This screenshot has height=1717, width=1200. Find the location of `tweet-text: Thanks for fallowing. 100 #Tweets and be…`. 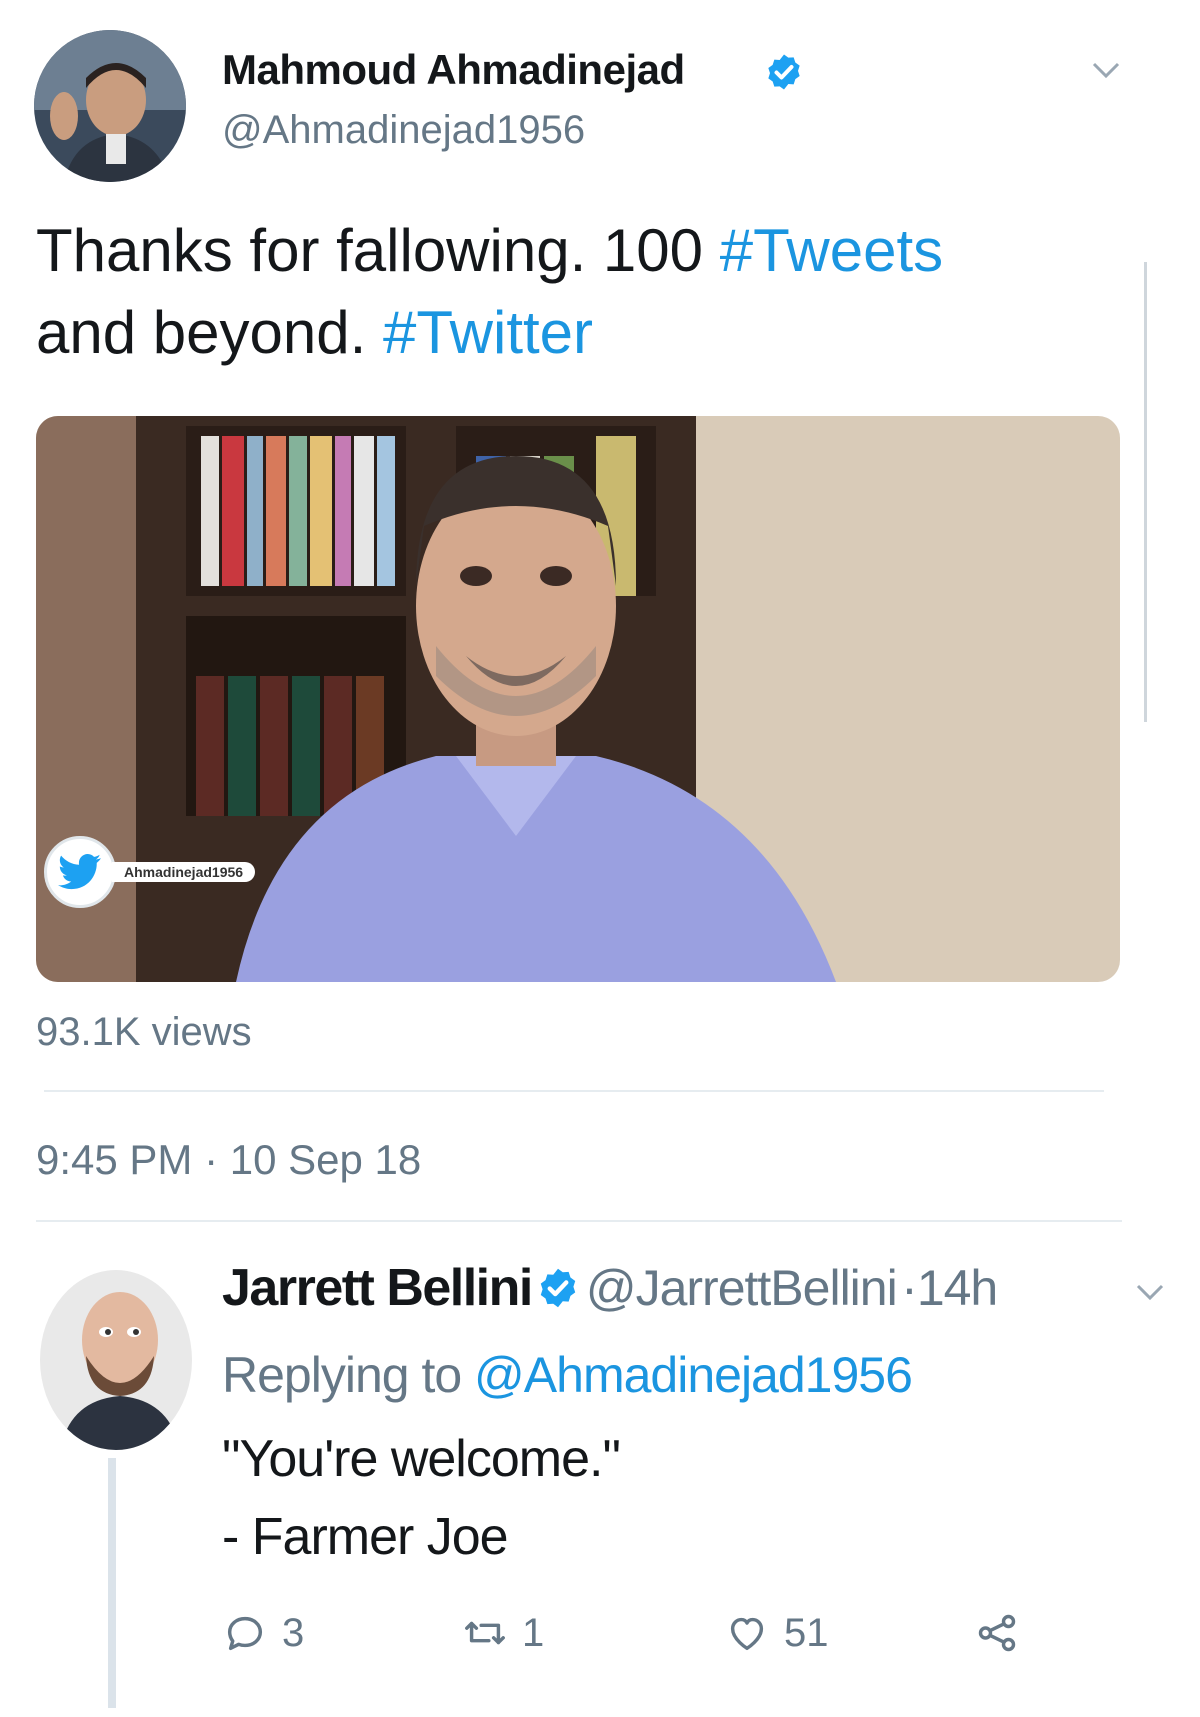

tweet-text: Thanks for fallowing. 100 #Tweets and be… is located at coordinates (596, 292).